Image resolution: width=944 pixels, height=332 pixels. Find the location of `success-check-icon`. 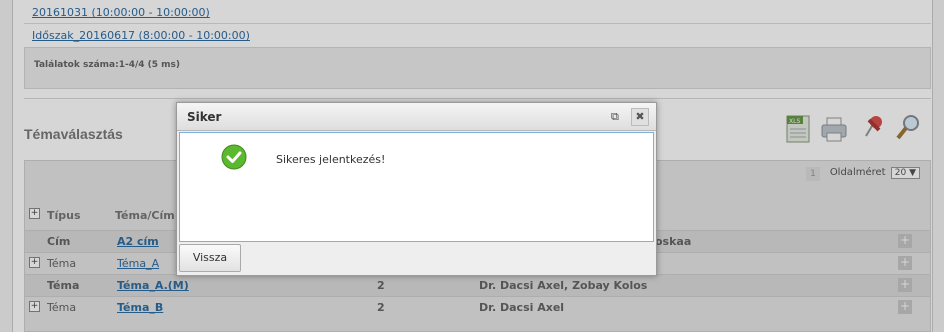

success-check-icon is located at coordinates (234, 157).